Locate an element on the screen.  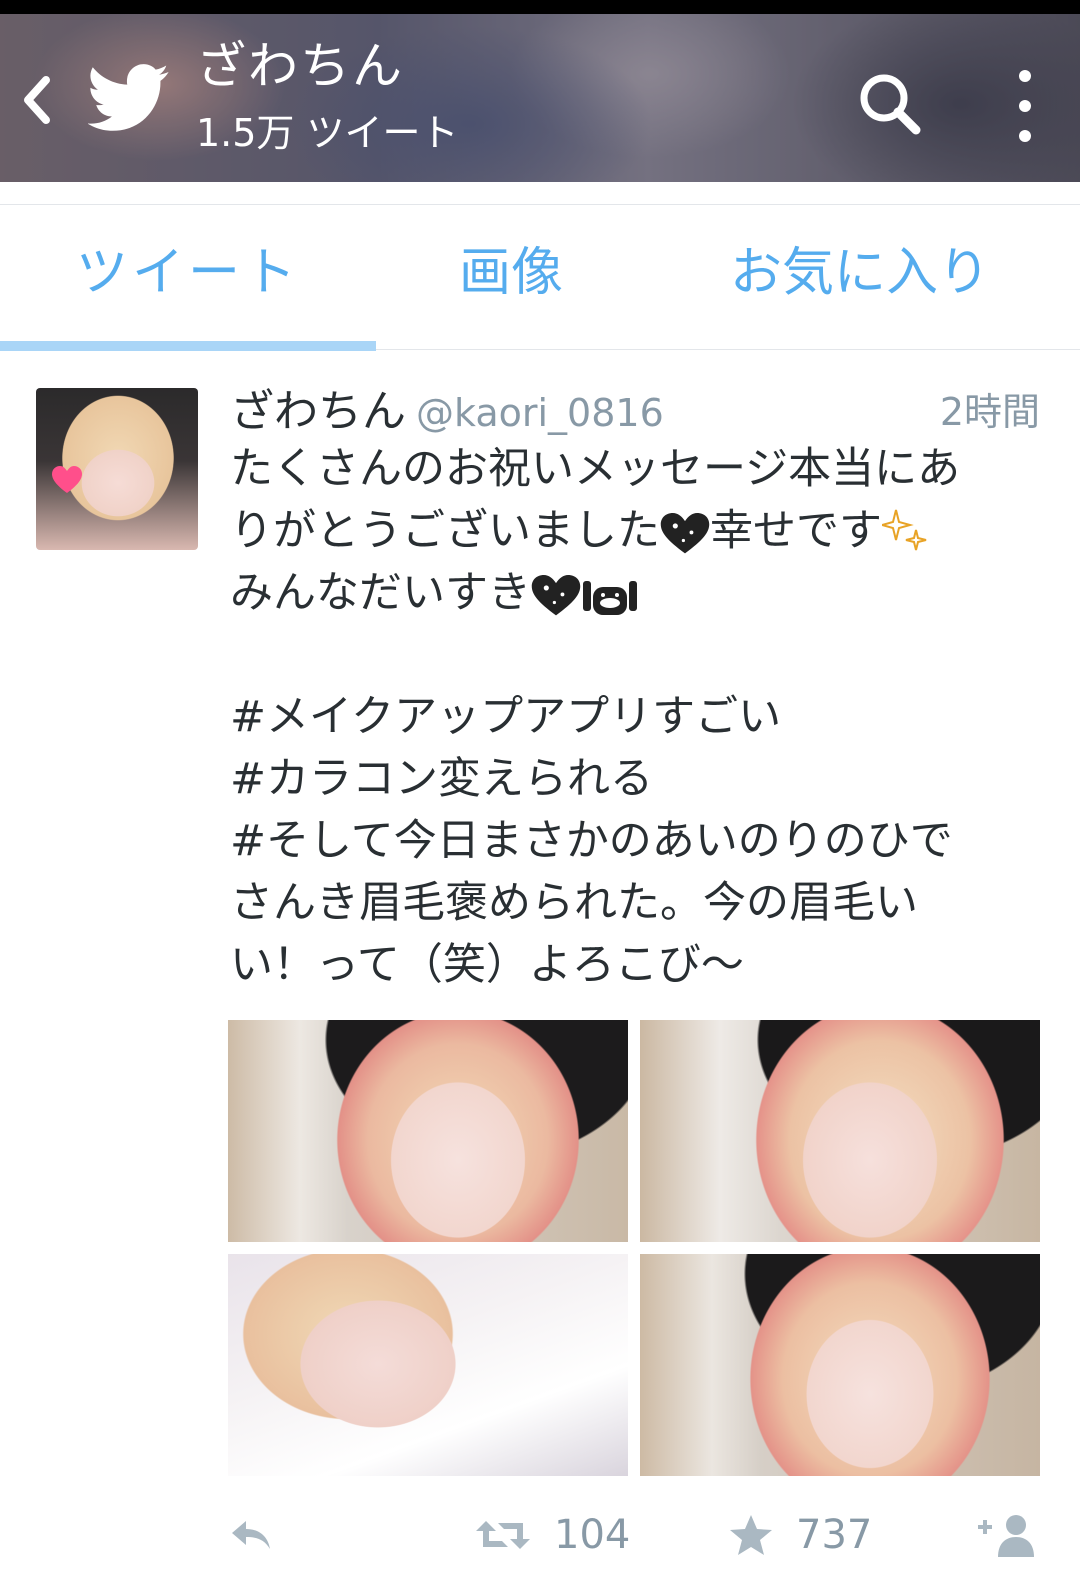
tab-images: 画像 is located at coordinates (511, 273).